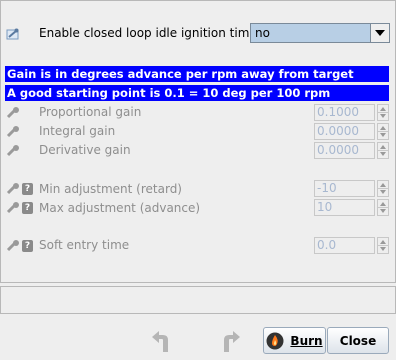 The width and height of the screenshot is (396, 360). I want to click on max-adjustment-spinner, so click(383, 207).